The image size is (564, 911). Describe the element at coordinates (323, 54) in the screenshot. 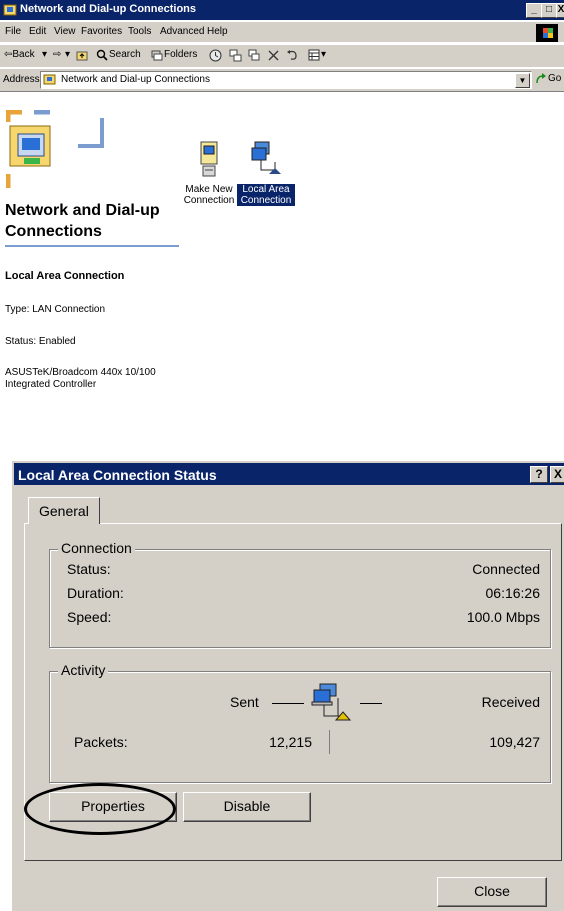

I see `views-dropdown-arrow: ▾` at that location.